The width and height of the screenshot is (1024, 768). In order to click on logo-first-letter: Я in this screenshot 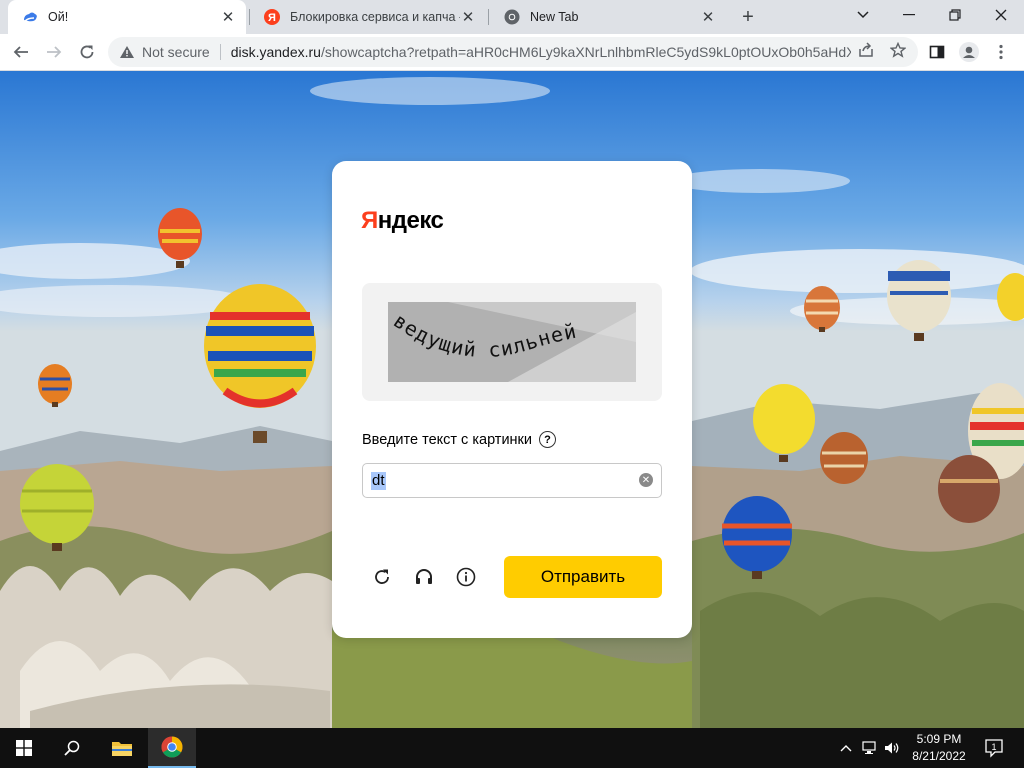, I will do `click(369, 220)`.